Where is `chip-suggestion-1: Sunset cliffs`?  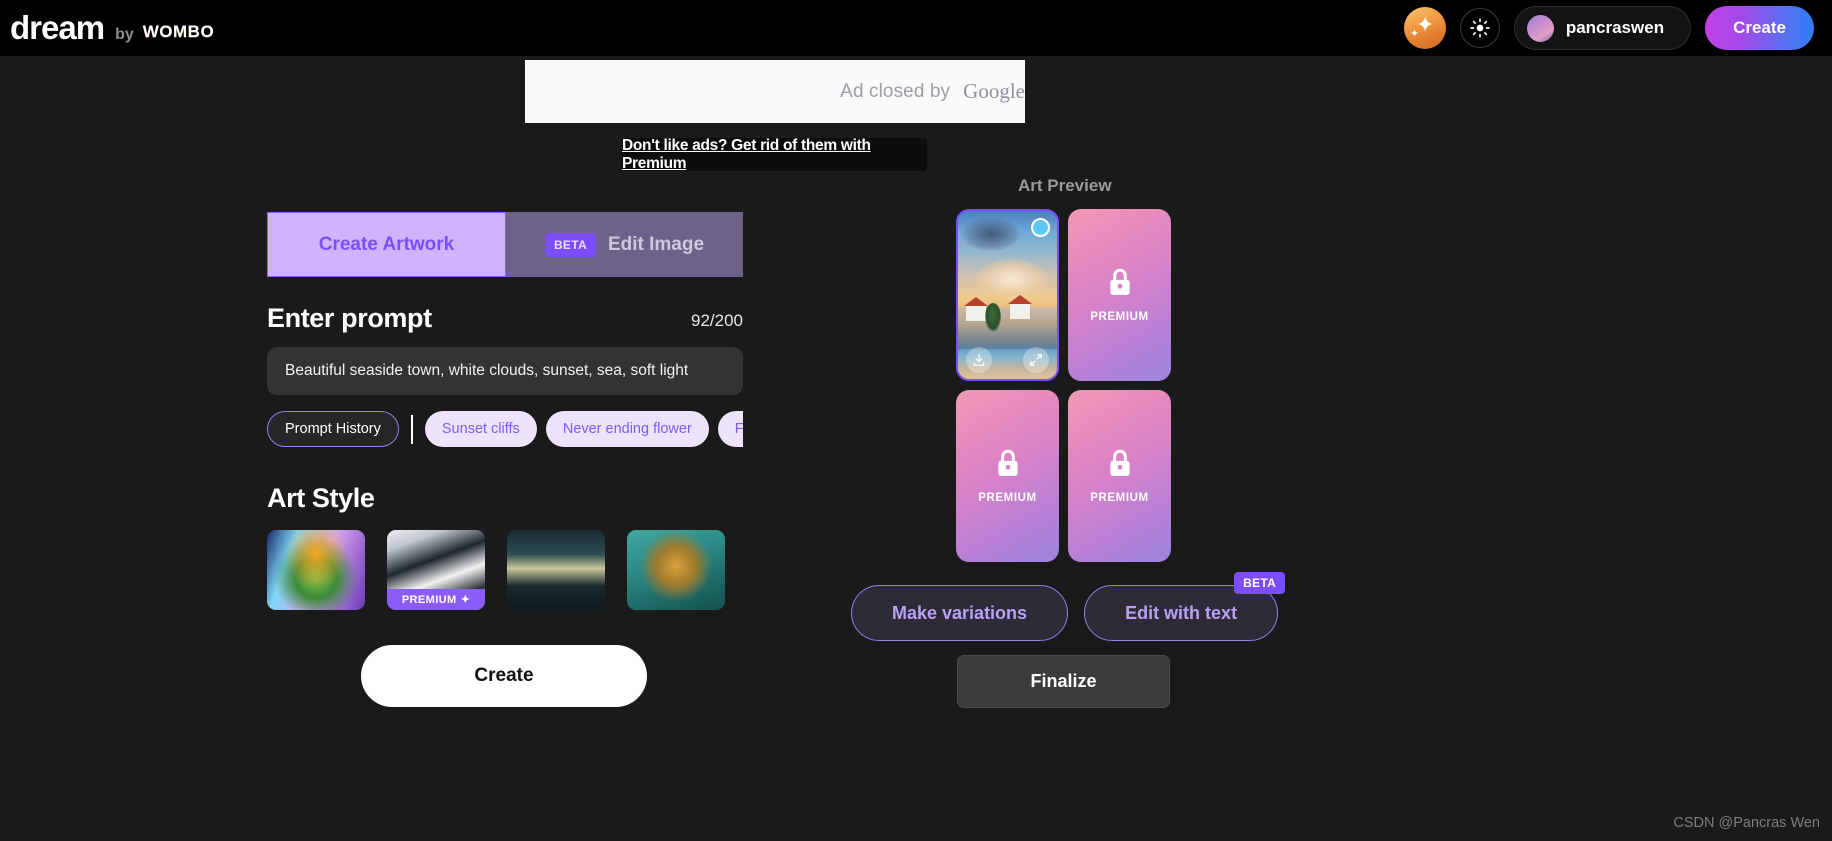
chip-suggestion-1: Sunset cliffs is located at coordinates (480, 429).